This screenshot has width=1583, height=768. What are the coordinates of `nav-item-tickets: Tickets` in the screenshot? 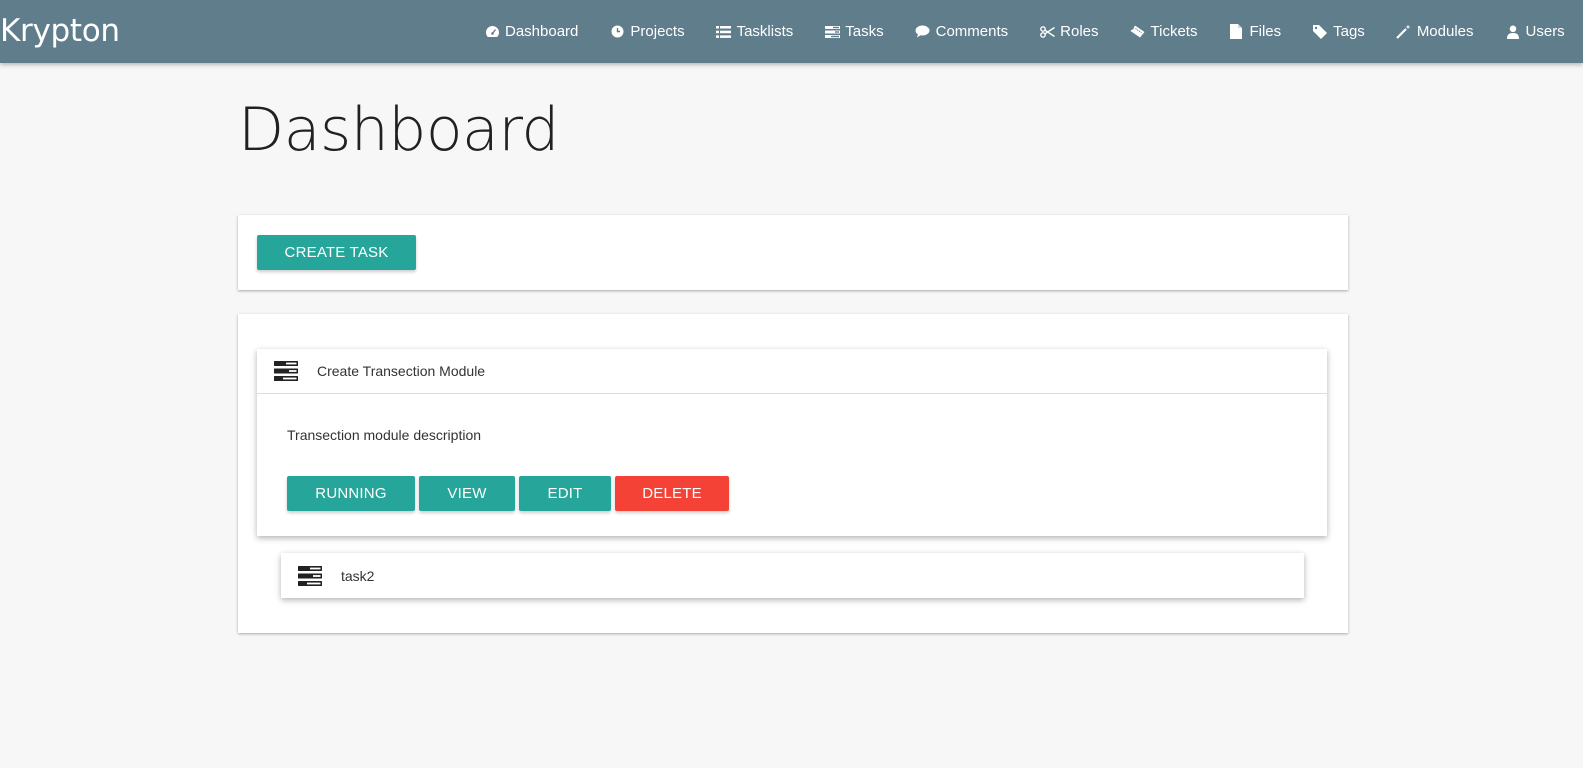 It's located at (1164, 31).